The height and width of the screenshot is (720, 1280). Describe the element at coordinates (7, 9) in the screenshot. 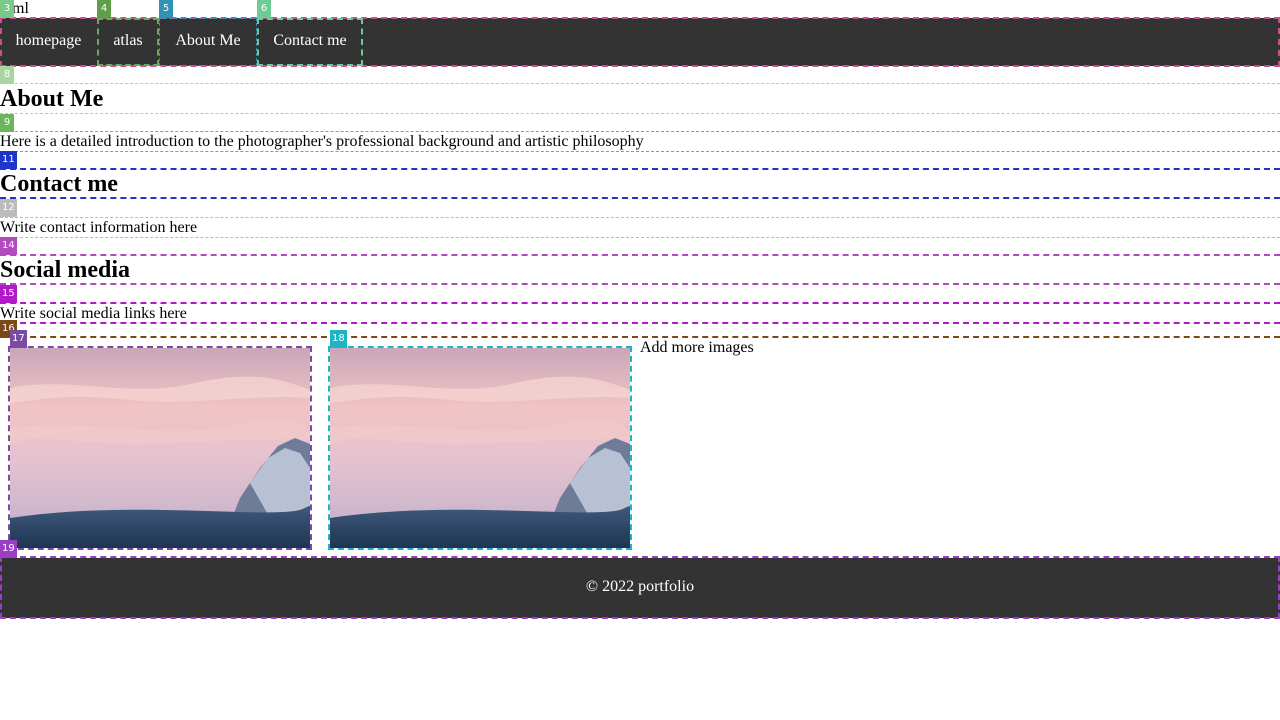

I see `marker-label: 3` at that location.